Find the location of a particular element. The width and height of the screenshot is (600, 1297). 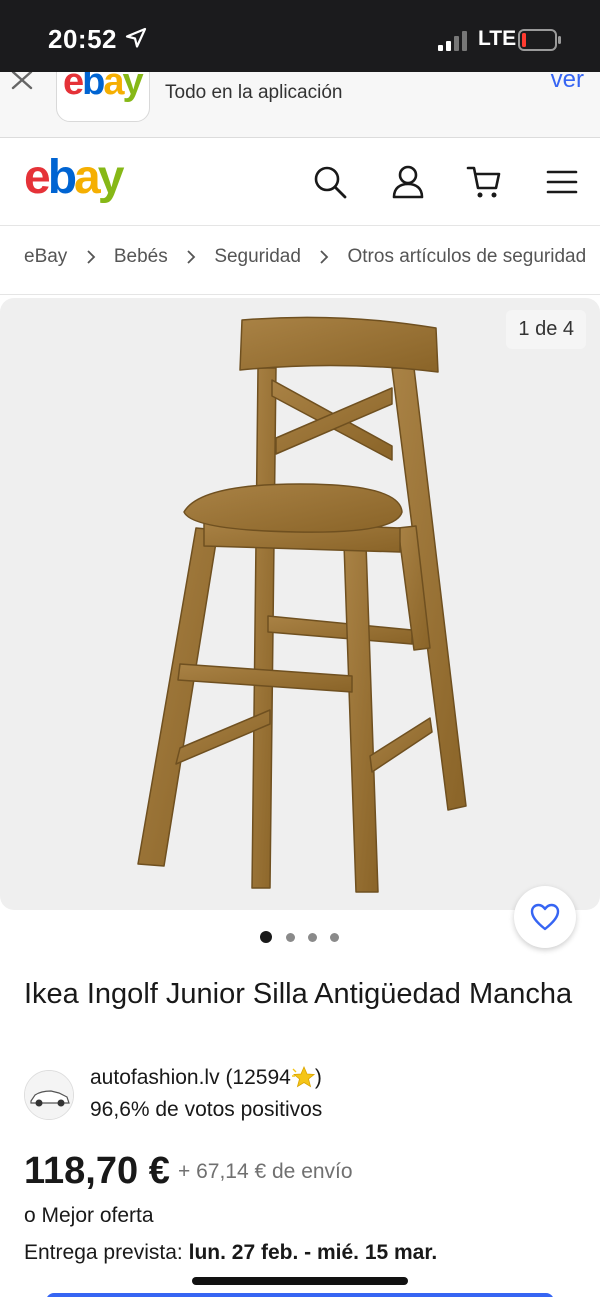

divider is located at coordinates (300, 294).